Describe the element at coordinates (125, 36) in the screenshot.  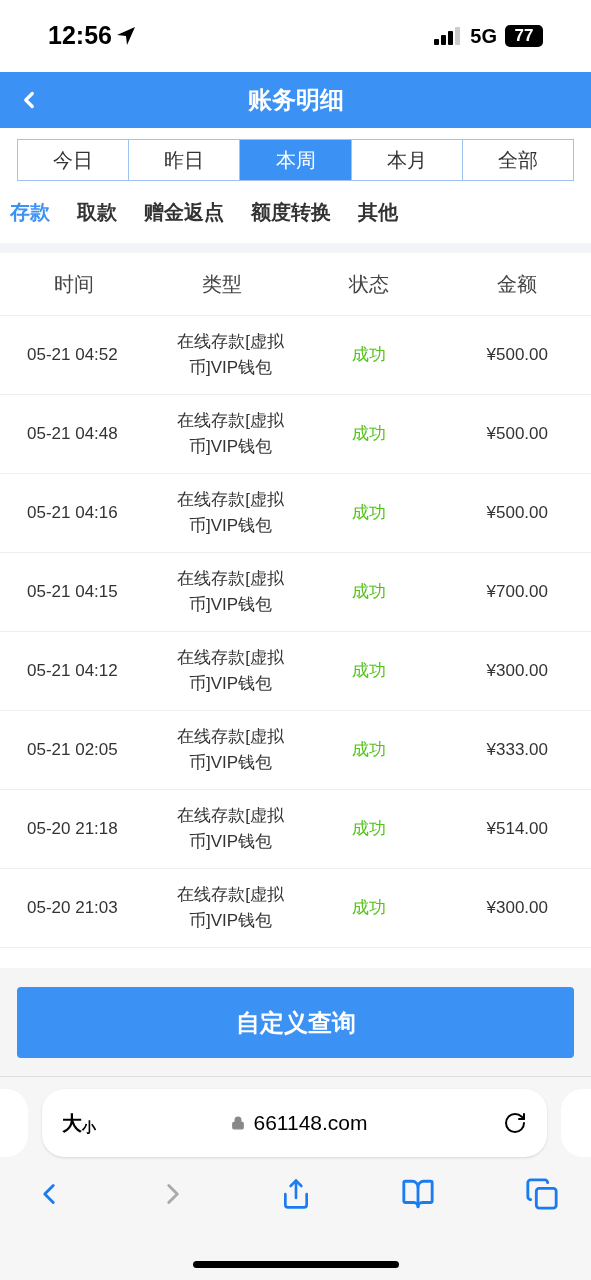
I see `location-arrow-icon` at that location.